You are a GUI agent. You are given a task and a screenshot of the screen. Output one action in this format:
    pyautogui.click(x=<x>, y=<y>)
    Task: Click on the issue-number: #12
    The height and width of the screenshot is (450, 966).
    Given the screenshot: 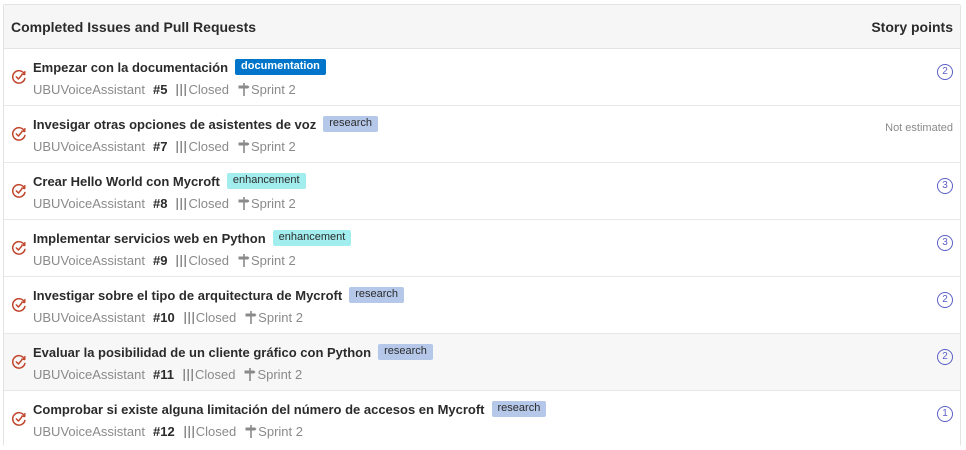 What is the action you would take?
    pyautogui.click(x=164, y=431)
    